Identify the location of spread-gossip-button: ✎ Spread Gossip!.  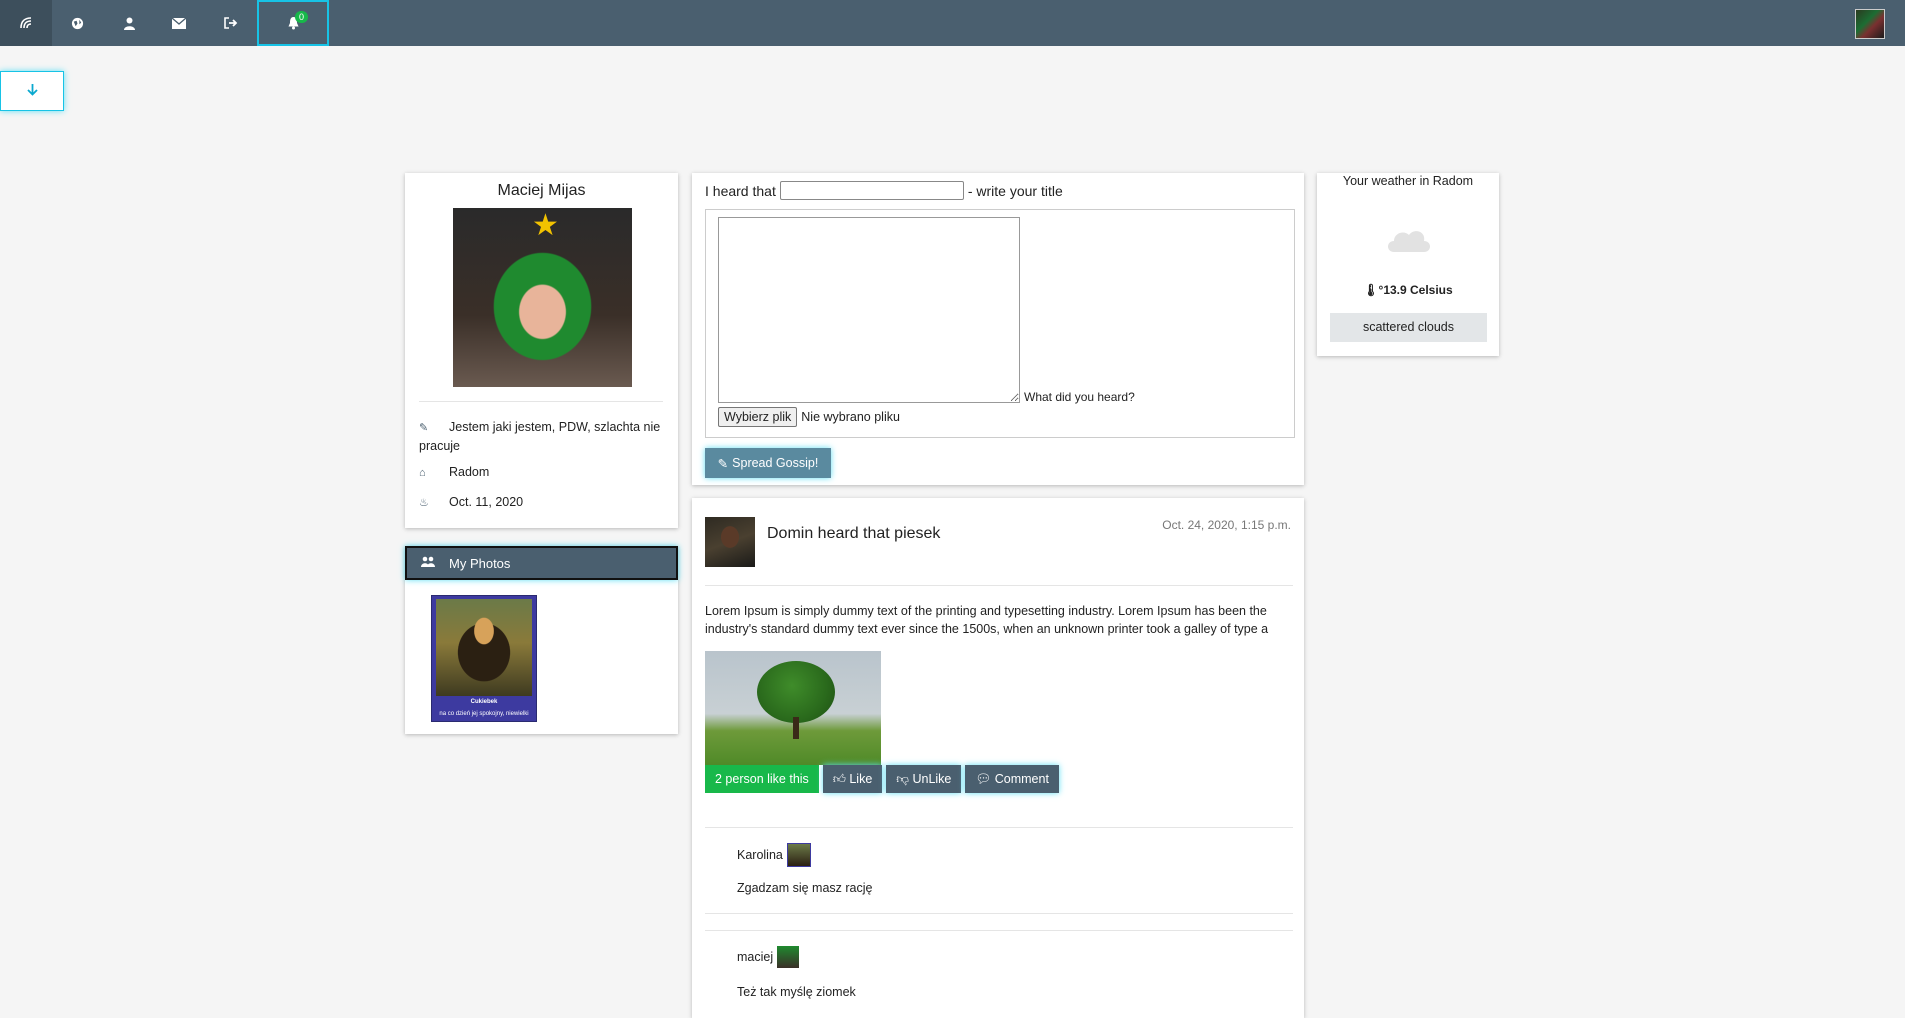
(768, 463).